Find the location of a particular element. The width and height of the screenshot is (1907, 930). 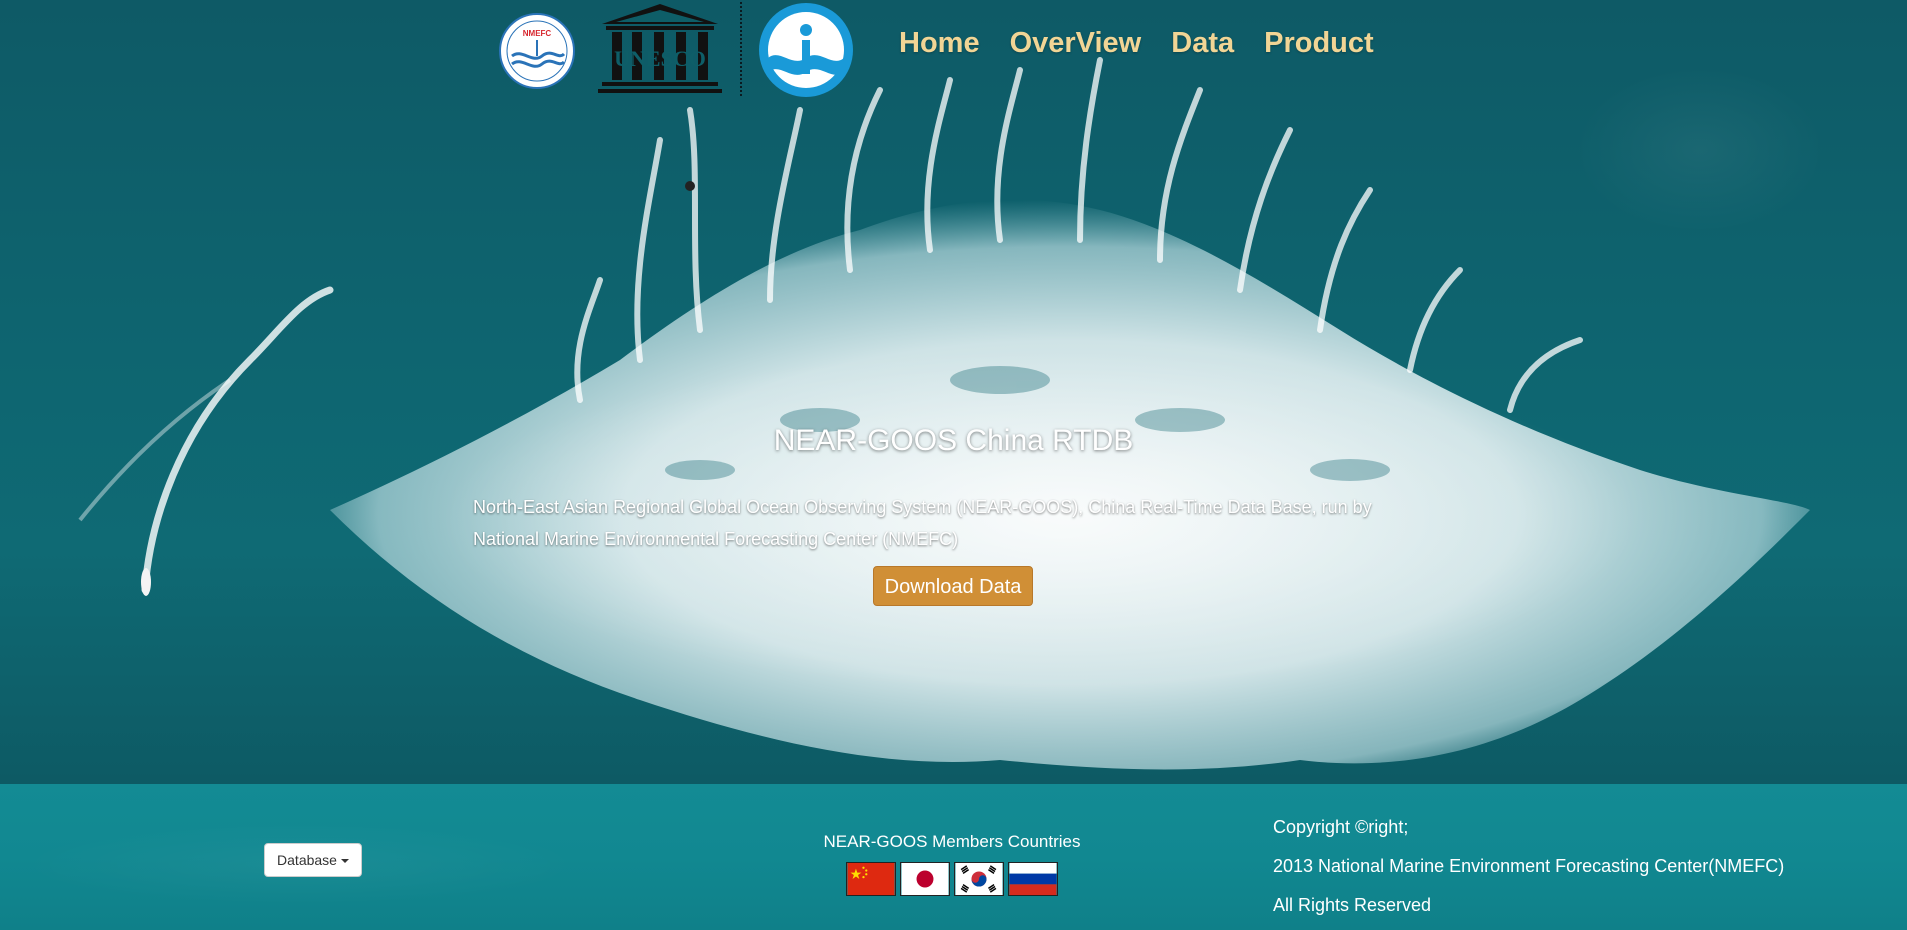

members-title: NEAR-GOOS Members Countries is located at coordinates (952, 841).